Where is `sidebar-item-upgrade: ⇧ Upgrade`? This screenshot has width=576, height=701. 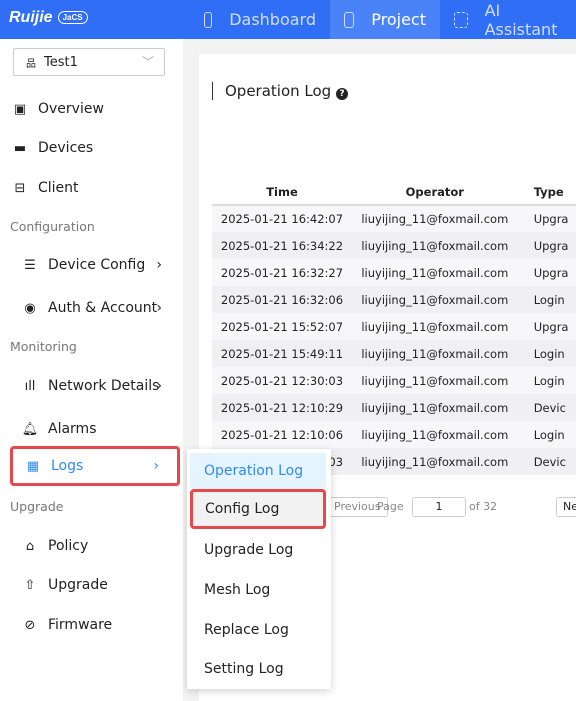
sidebar-item-upgrade: ⇧ Upgrade is located at coordinates (95, 585).